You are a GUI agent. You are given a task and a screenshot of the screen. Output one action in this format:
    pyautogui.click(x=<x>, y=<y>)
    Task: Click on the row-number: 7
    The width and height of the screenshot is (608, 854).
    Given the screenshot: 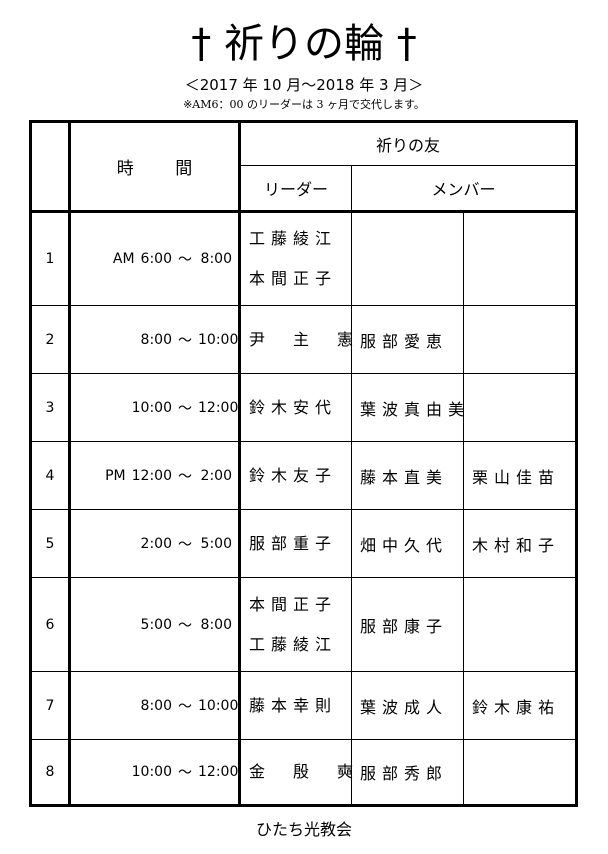 What is the action you would take?
    pyautogui.click(x=50, y=705)
    